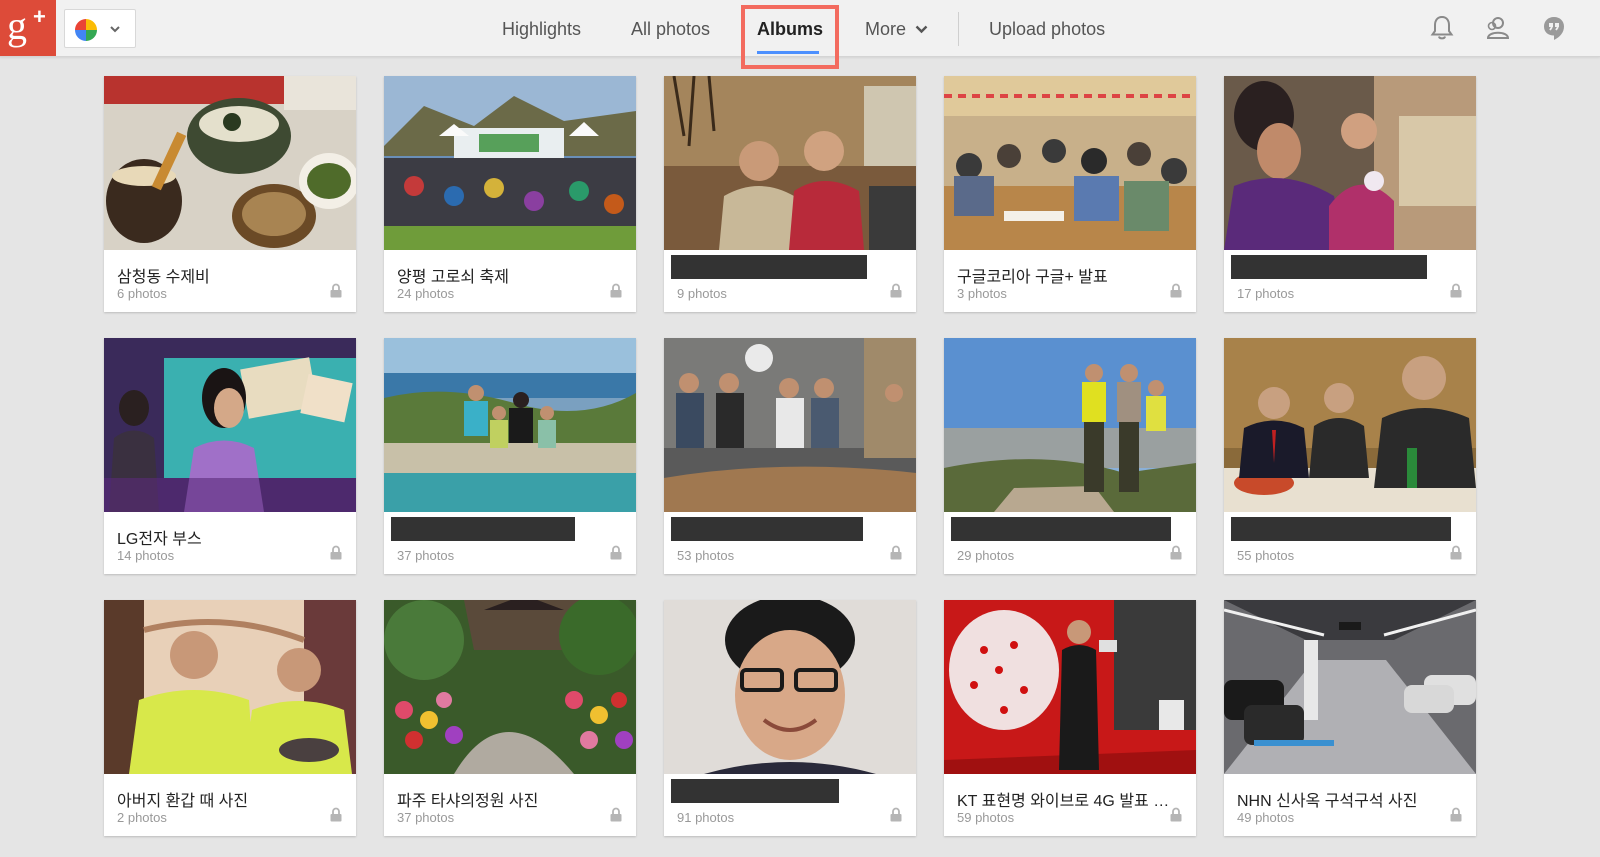 This screenshot has width=1600, height=857. Describe the element at coordinates (986, 555) in the screenshot. I see `album-photo-count: 29 photos` at that location.